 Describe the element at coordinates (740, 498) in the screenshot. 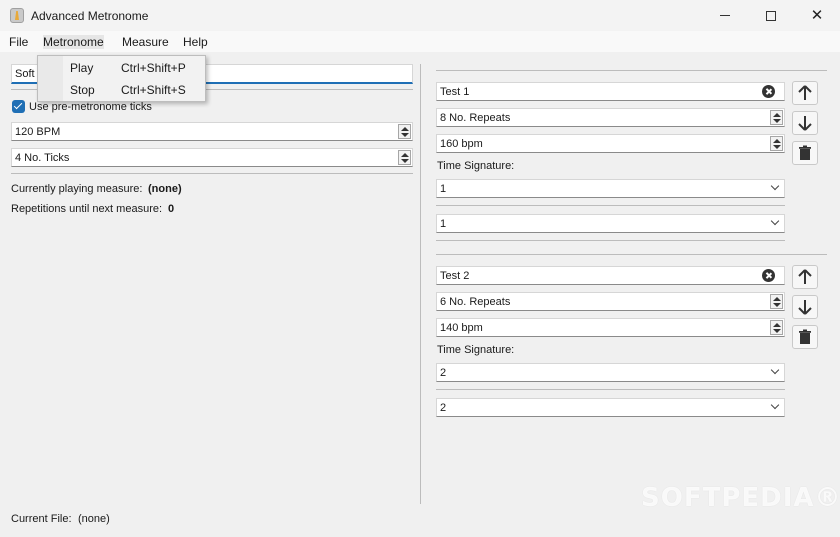

I see `softpedia-watermark: SOFTPEDIA®` at that location.